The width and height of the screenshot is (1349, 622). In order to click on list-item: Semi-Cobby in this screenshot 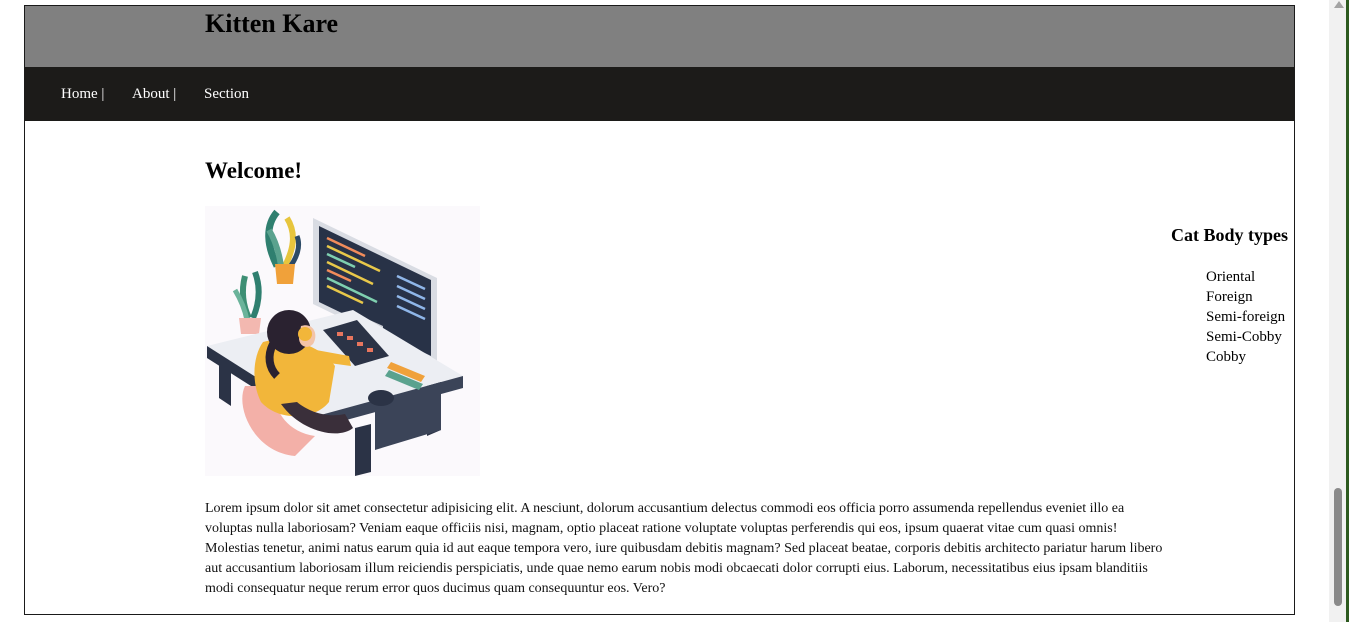, I will do `click(1244, 337)`.